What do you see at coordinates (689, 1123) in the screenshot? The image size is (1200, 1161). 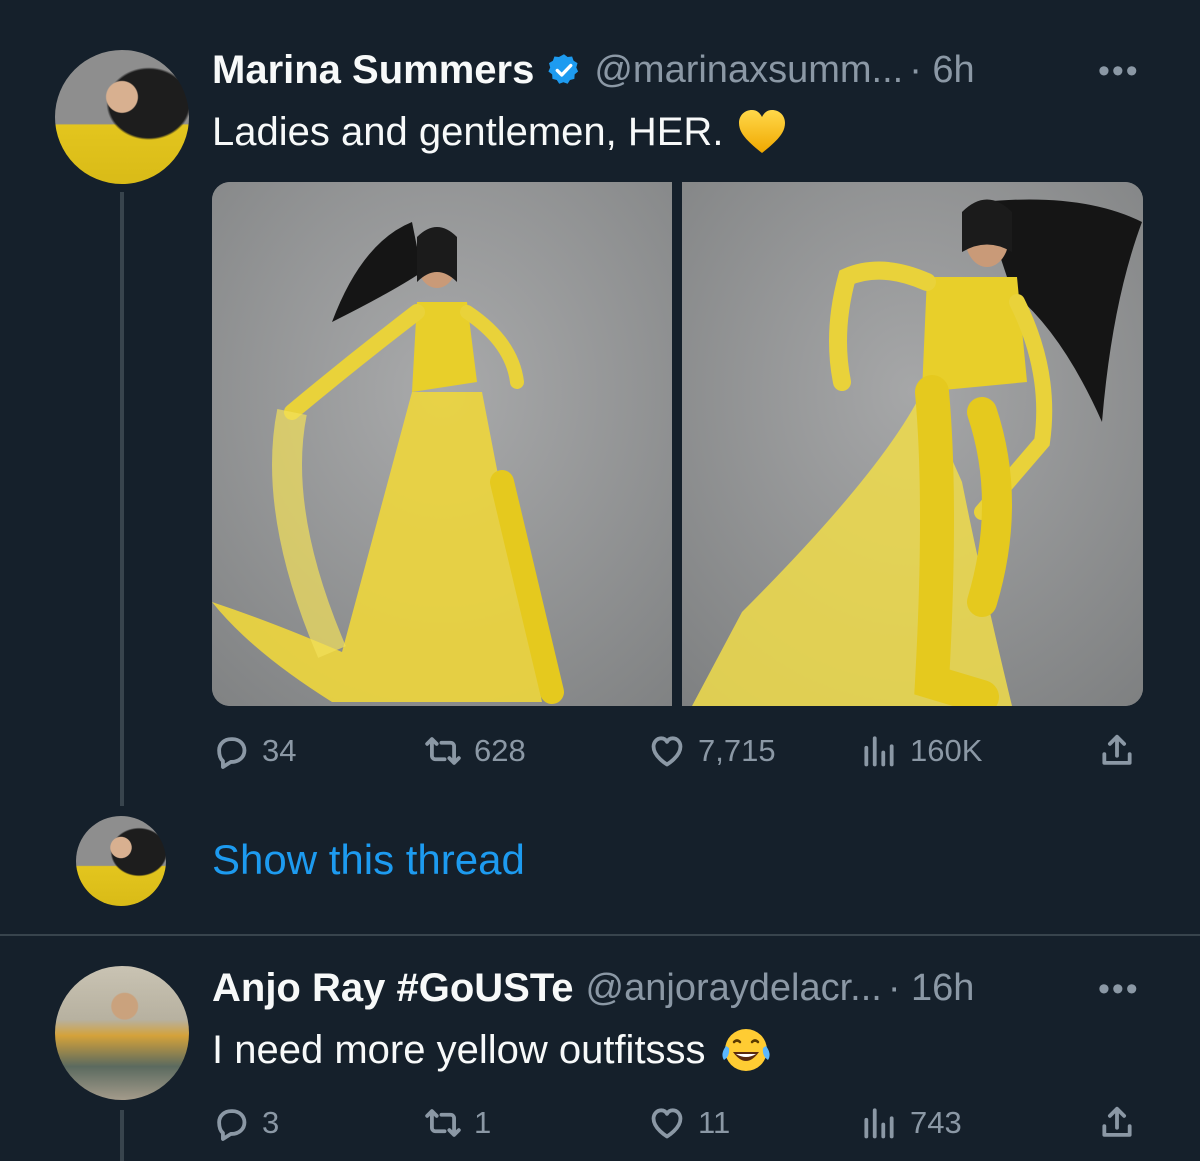 I see `like-button: 11` at bounding box center [689, 1123].